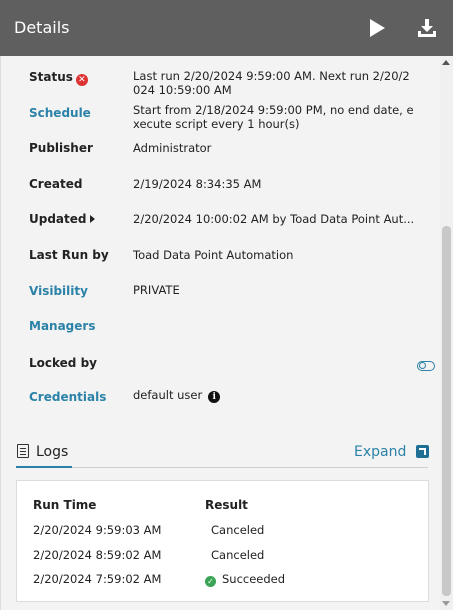 This screenshot has height=610, width=453. Describe the element at coordinates (213, 255) in the screenshot. I see `last-run-by-value: Toad Data Point Automation` at that location.